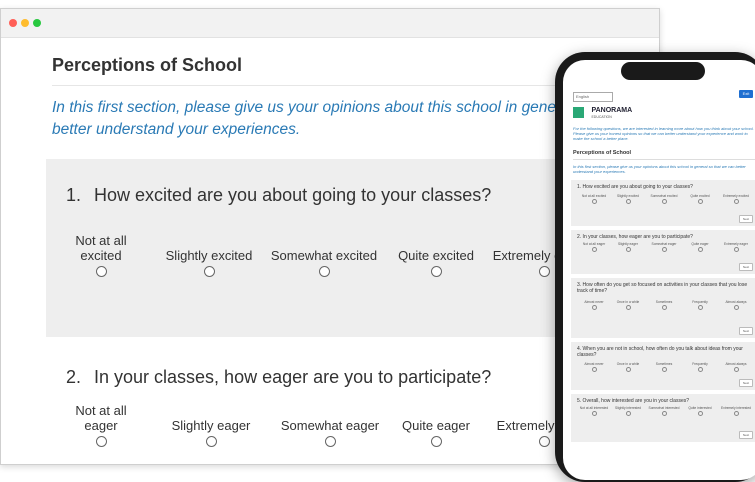  What do you see at coordinates (628, 302) in the screenshot?
I see `phone-option-label: Once in a while` at bounding box center [628, 302].